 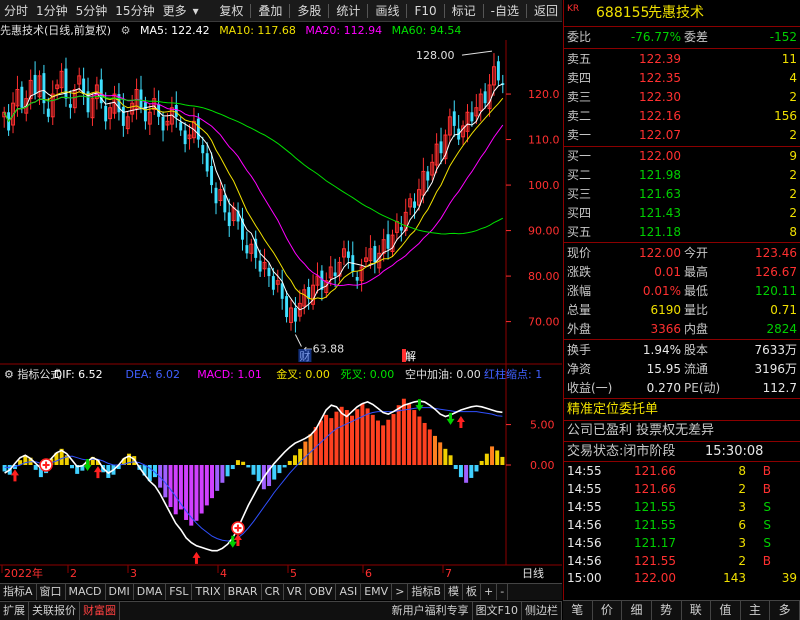 I want to click on tab-right-6: 主, so click(x=756, y=610).